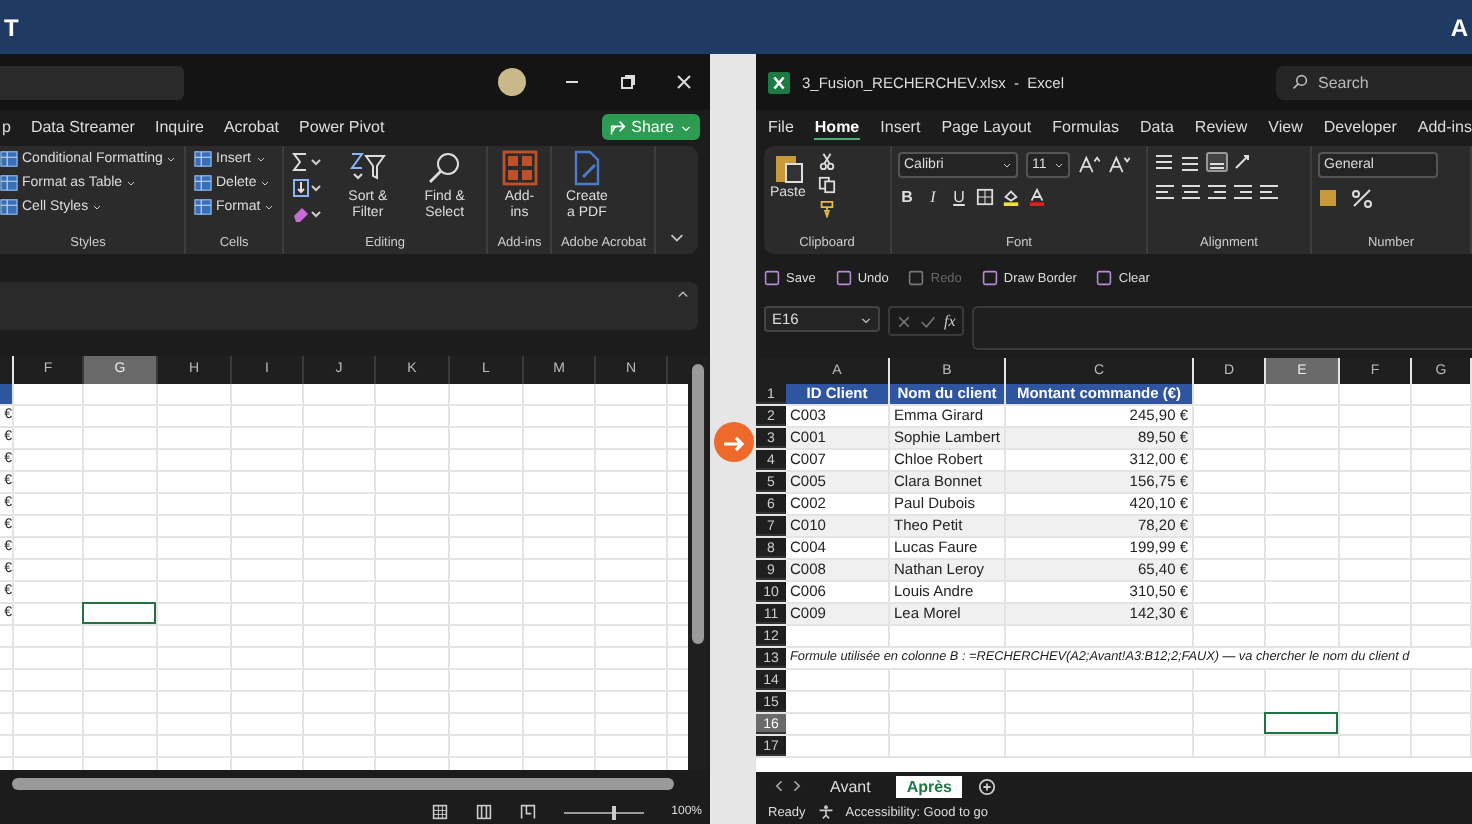 This screenshot has width=1472, height=824. I want to click on cut-icon, so click(826, 161).